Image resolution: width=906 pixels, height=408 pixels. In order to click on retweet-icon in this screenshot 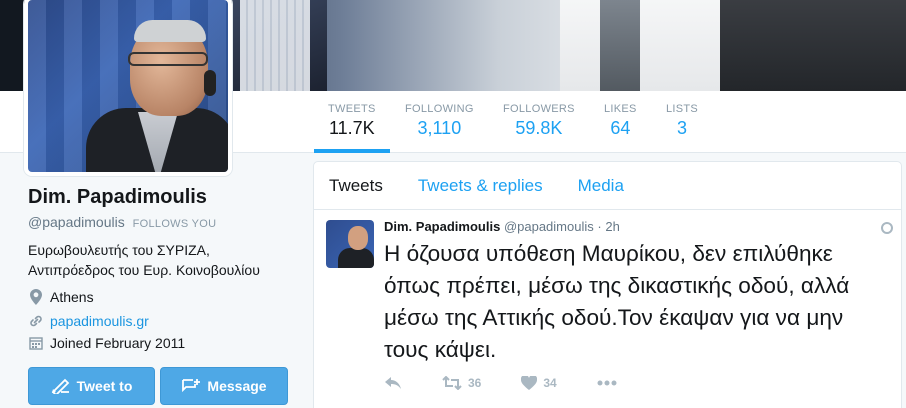, I will do `click(452, 383)`.